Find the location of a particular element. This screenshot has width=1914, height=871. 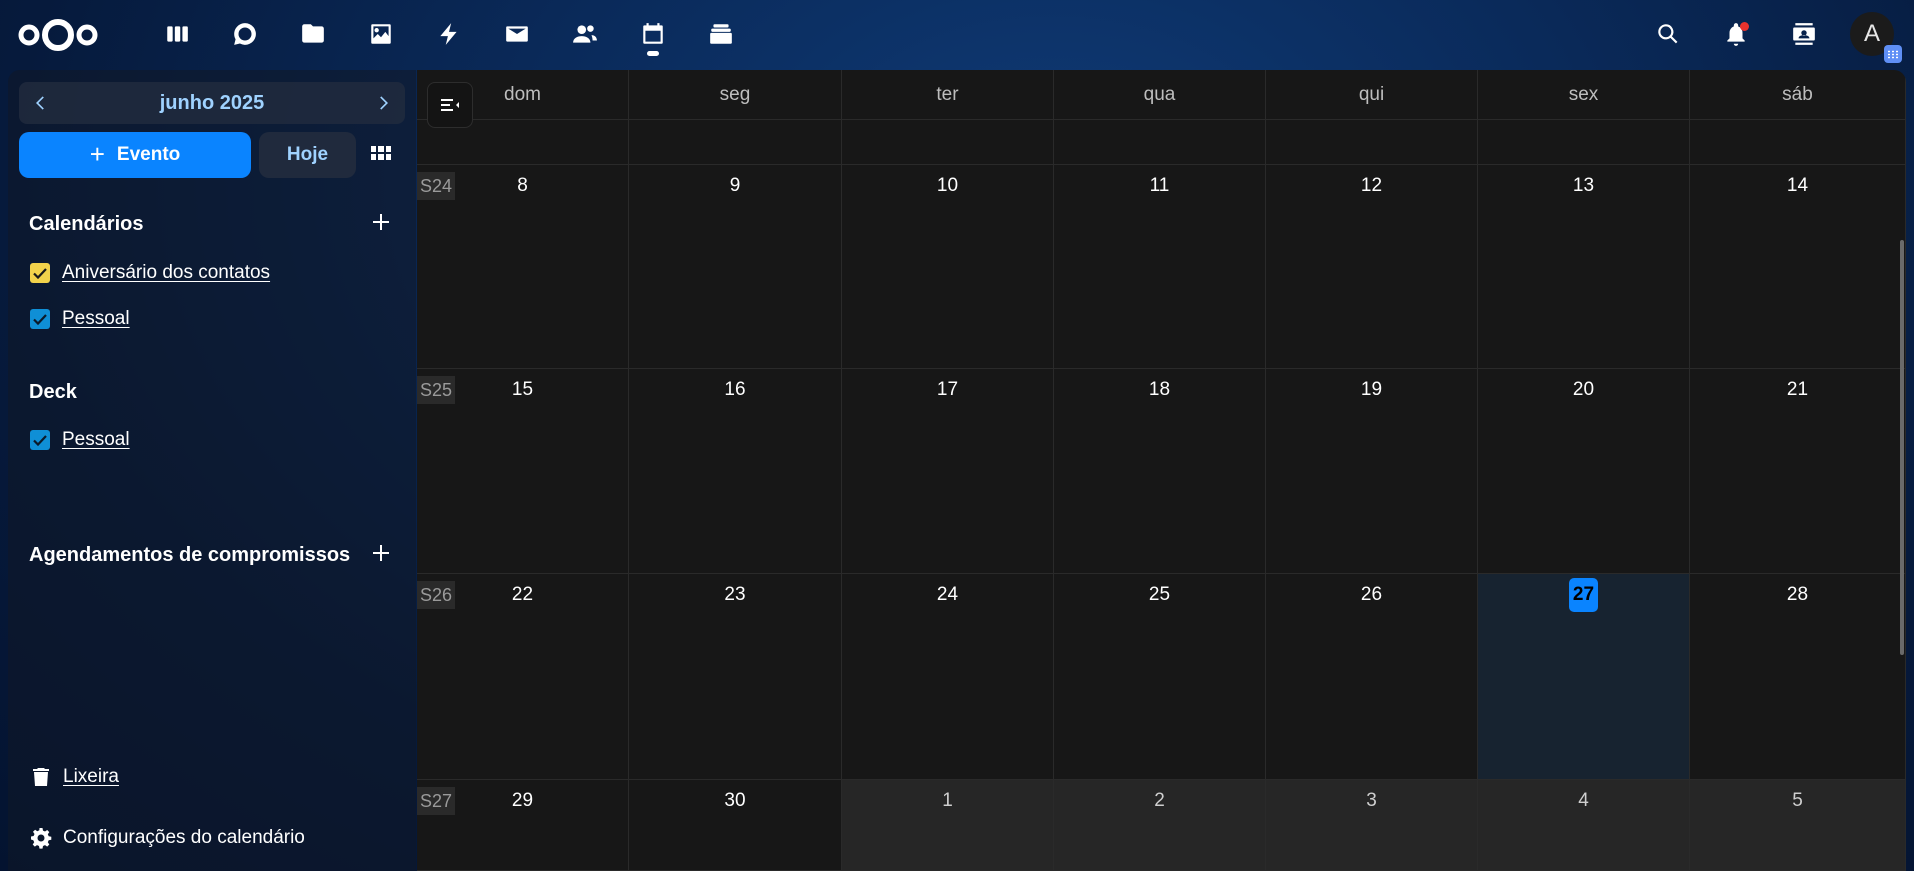

day-number: 26 is located at coordinates (1371, 595).